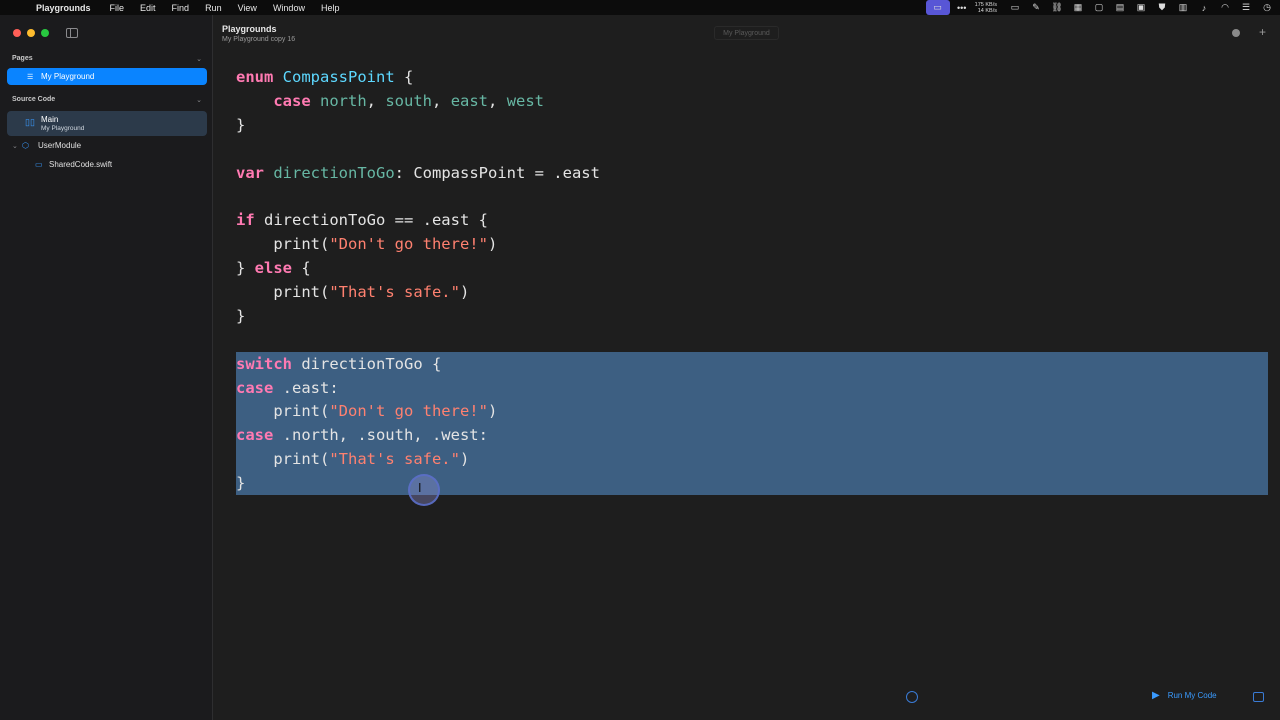 The image size is (1280, 720). Describe the element at coordinates (273, 268) in the screenshot. I see `code-keyword: else` at that location.